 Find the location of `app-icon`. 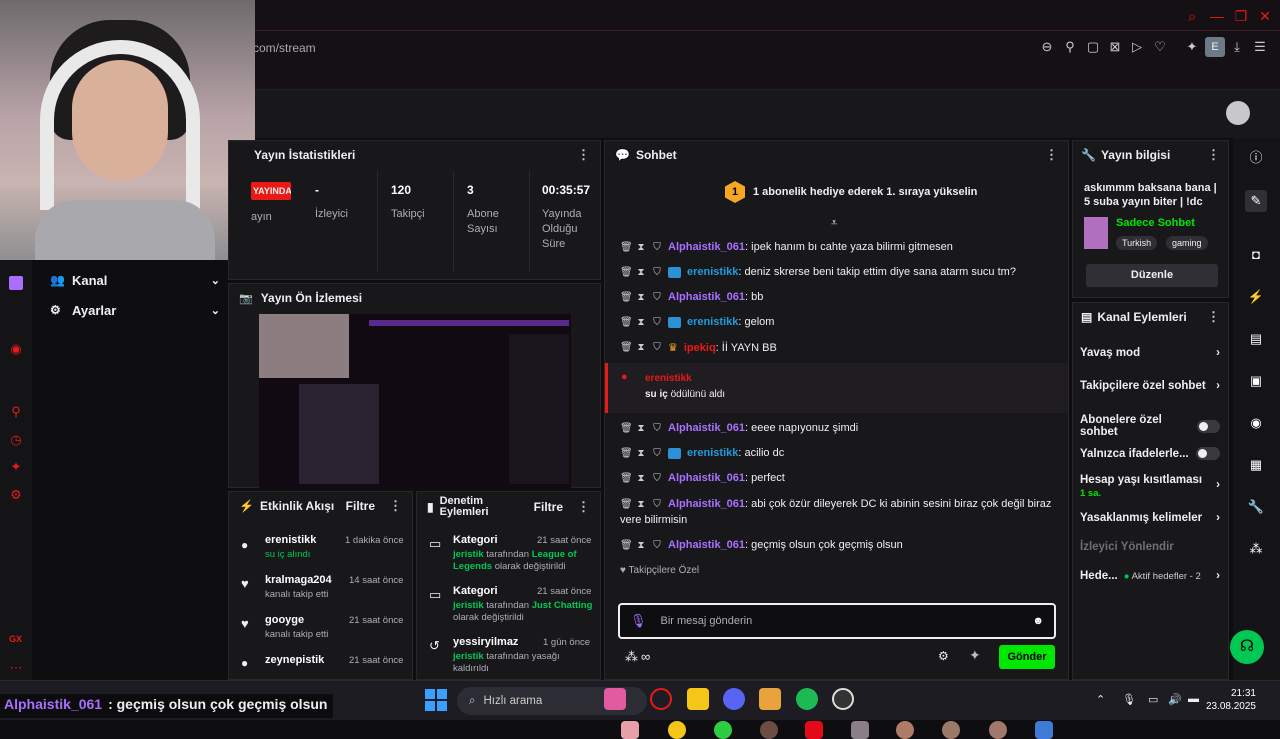

app-icon is located at coordinates (770, 699).